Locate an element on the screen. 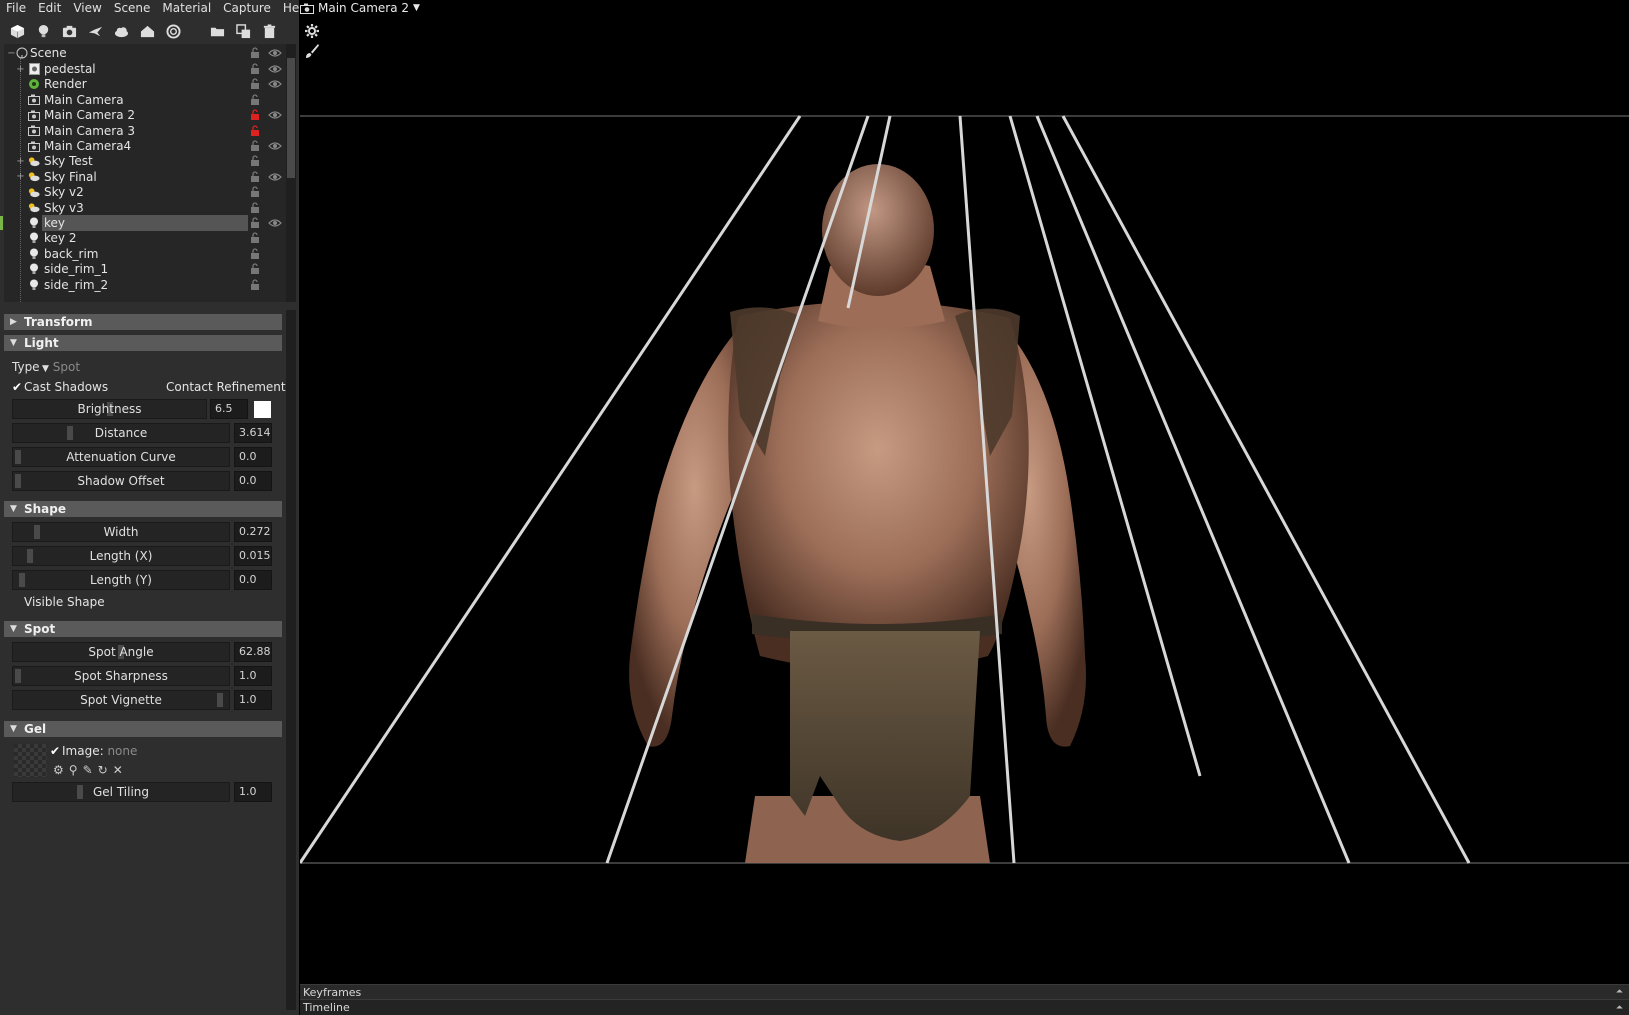  menu-edit: Edit is located at coordinates (49, 8).